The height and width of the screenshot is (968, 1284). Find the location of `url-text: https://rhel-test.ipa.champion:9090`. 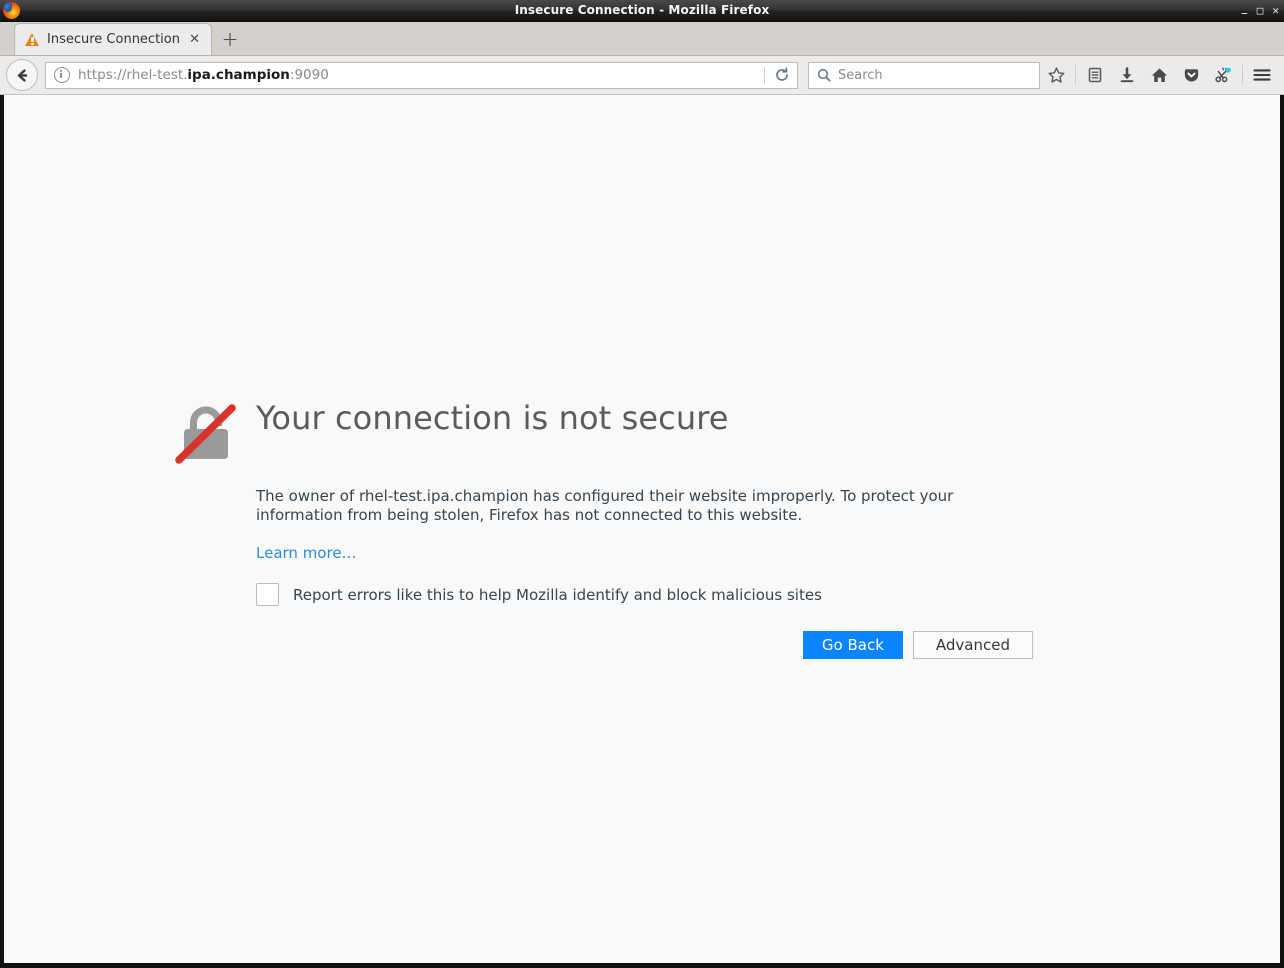

url-text: https://rhel-test.ipa.champion:9090 is located at coordinates (420, 75).